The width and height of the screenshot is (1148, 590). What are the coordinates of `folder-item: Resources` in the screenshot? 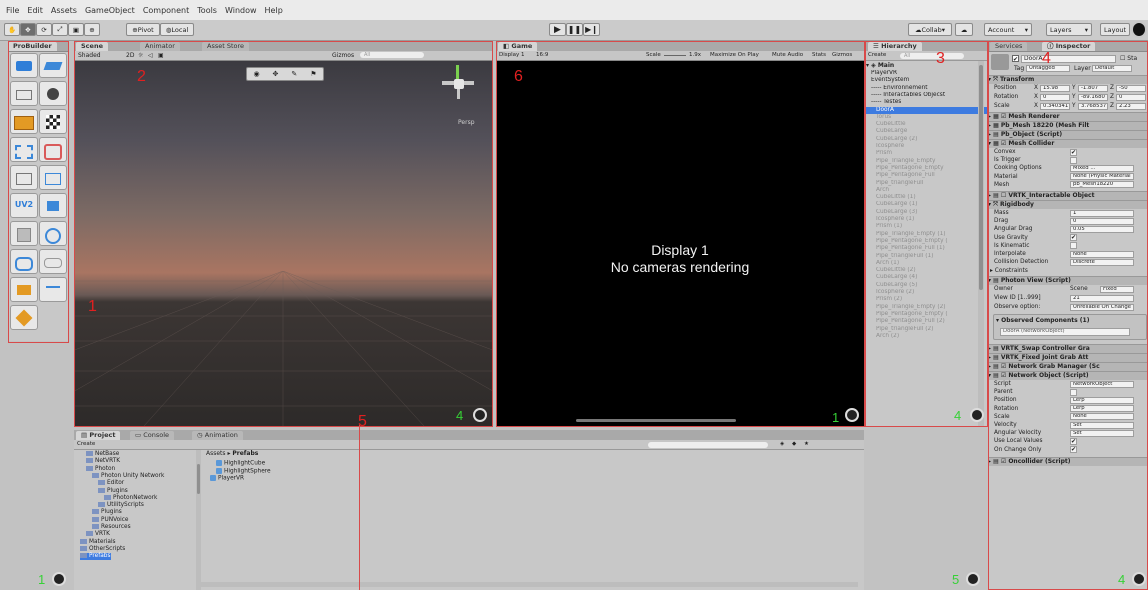 It's located at (111, 527).